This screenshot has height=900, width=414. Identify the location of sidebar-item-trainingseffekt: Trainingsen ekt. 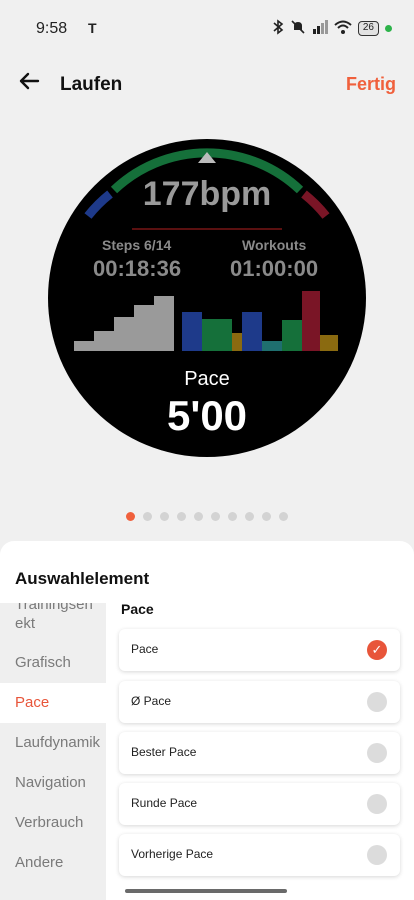
(54, 618).